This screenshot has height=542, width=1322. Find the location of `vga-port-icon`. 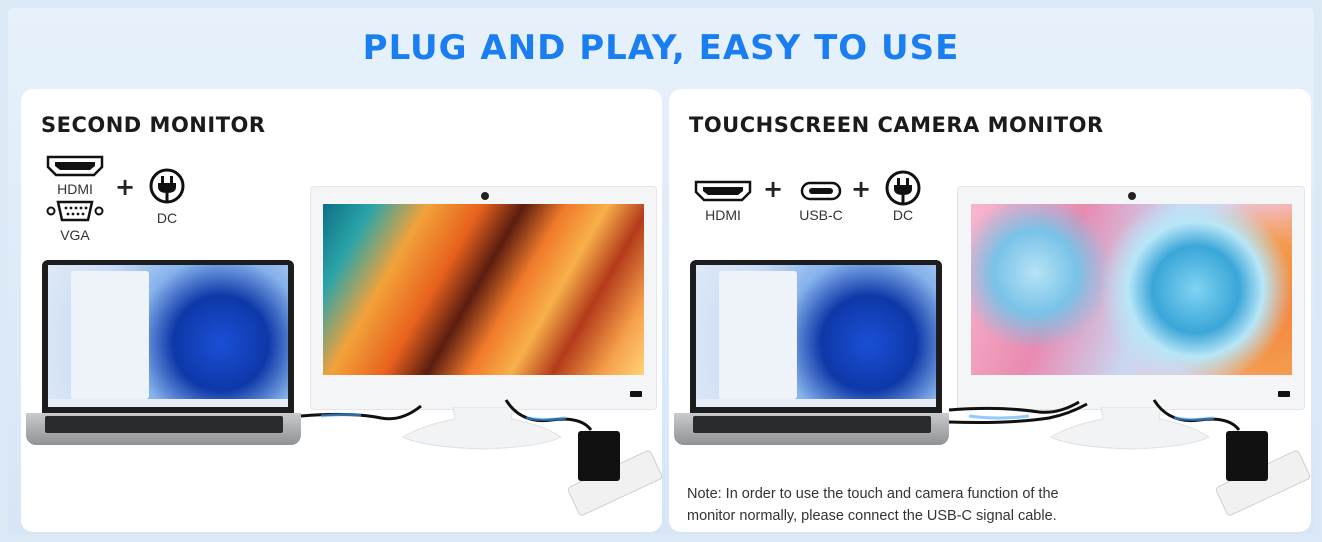

vga-port-icon is located at coordinates (75, 211).